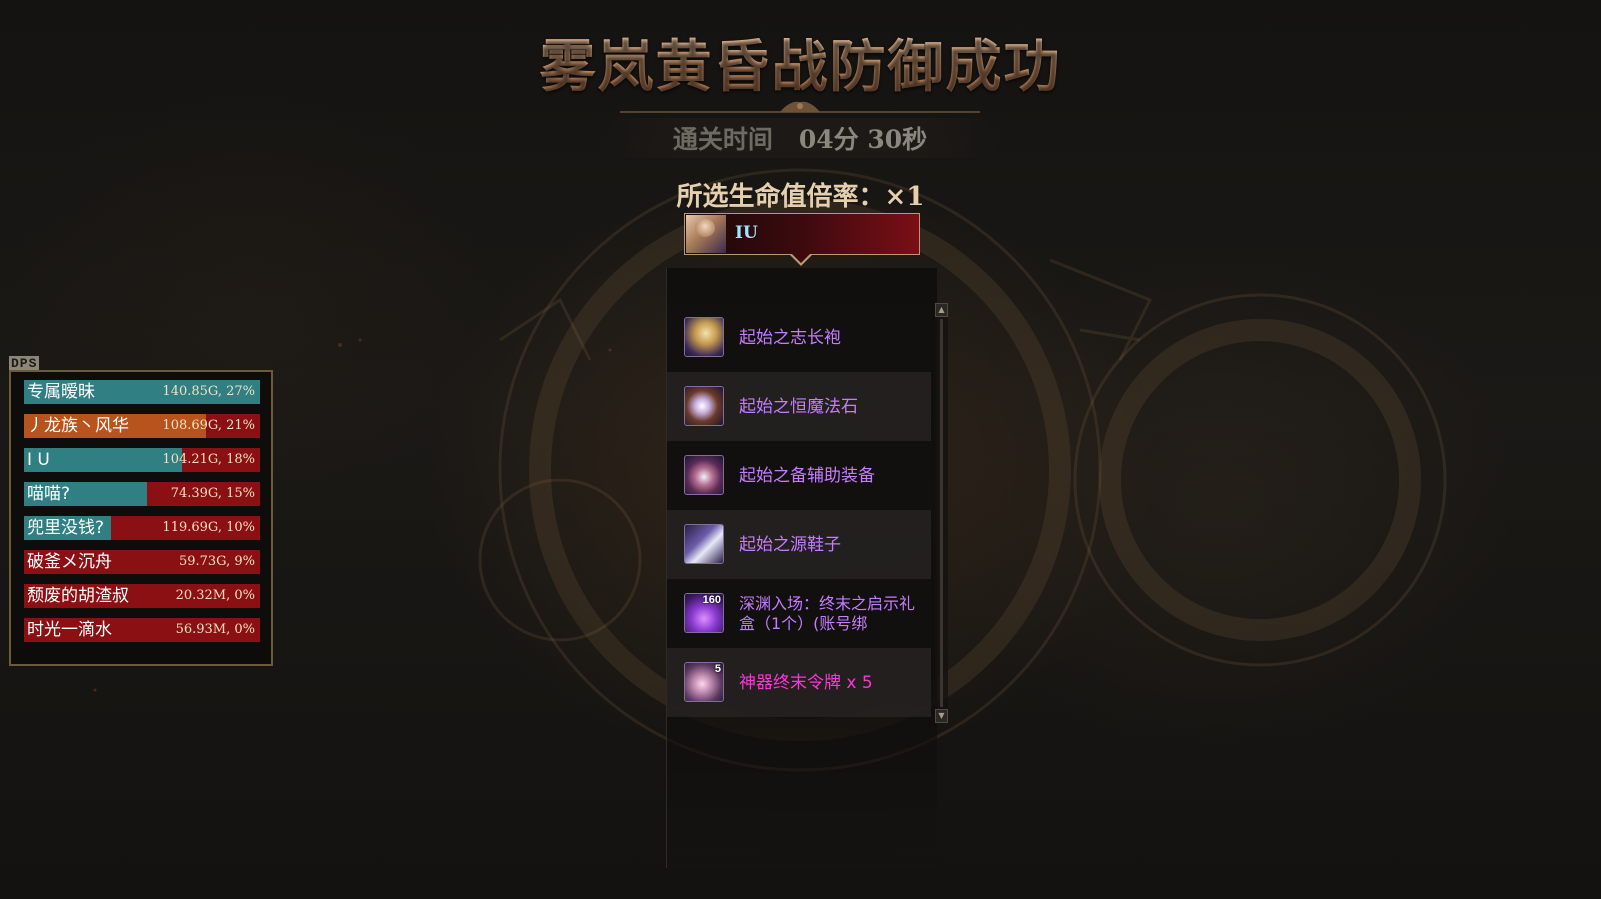 This screenshot has height=899, width=1601. I want to click on dps-player-name: 专属暧昧, so click(61, 392).